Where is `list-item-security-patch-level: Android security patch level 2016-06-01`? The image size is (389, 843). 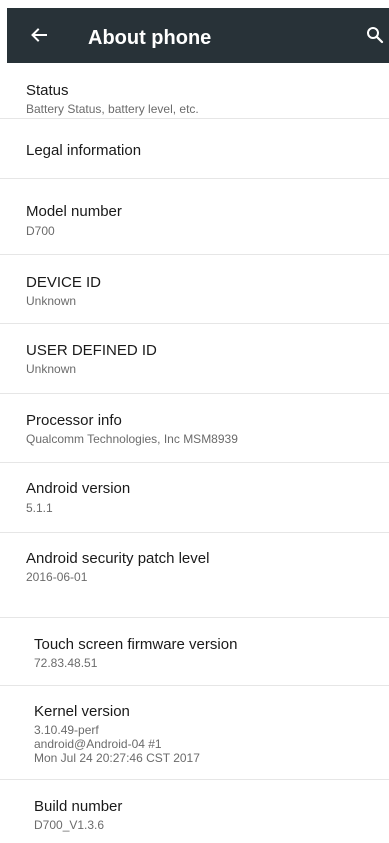 list-item-security-patch-level: Android security patch level 2016-06-01 is located at coordinates (194, 575).